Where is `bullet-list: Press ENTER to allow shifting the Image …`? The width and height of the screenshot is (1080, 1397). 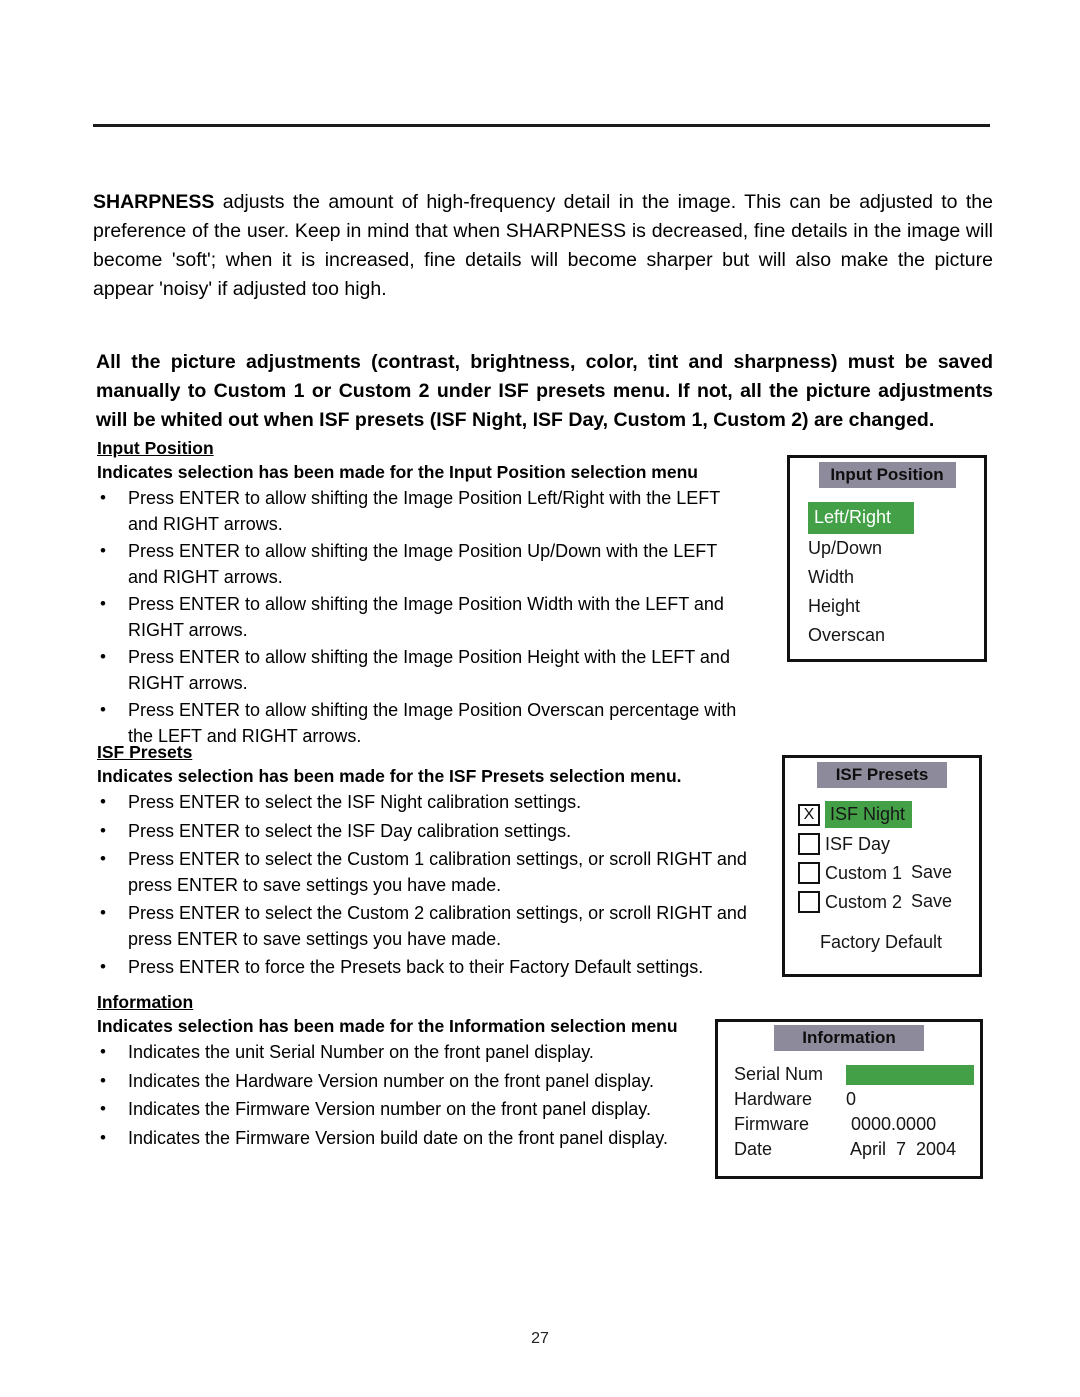 bullet-list: Press ENTER to allow shifting the Image … is located at coordinates (417, 617).